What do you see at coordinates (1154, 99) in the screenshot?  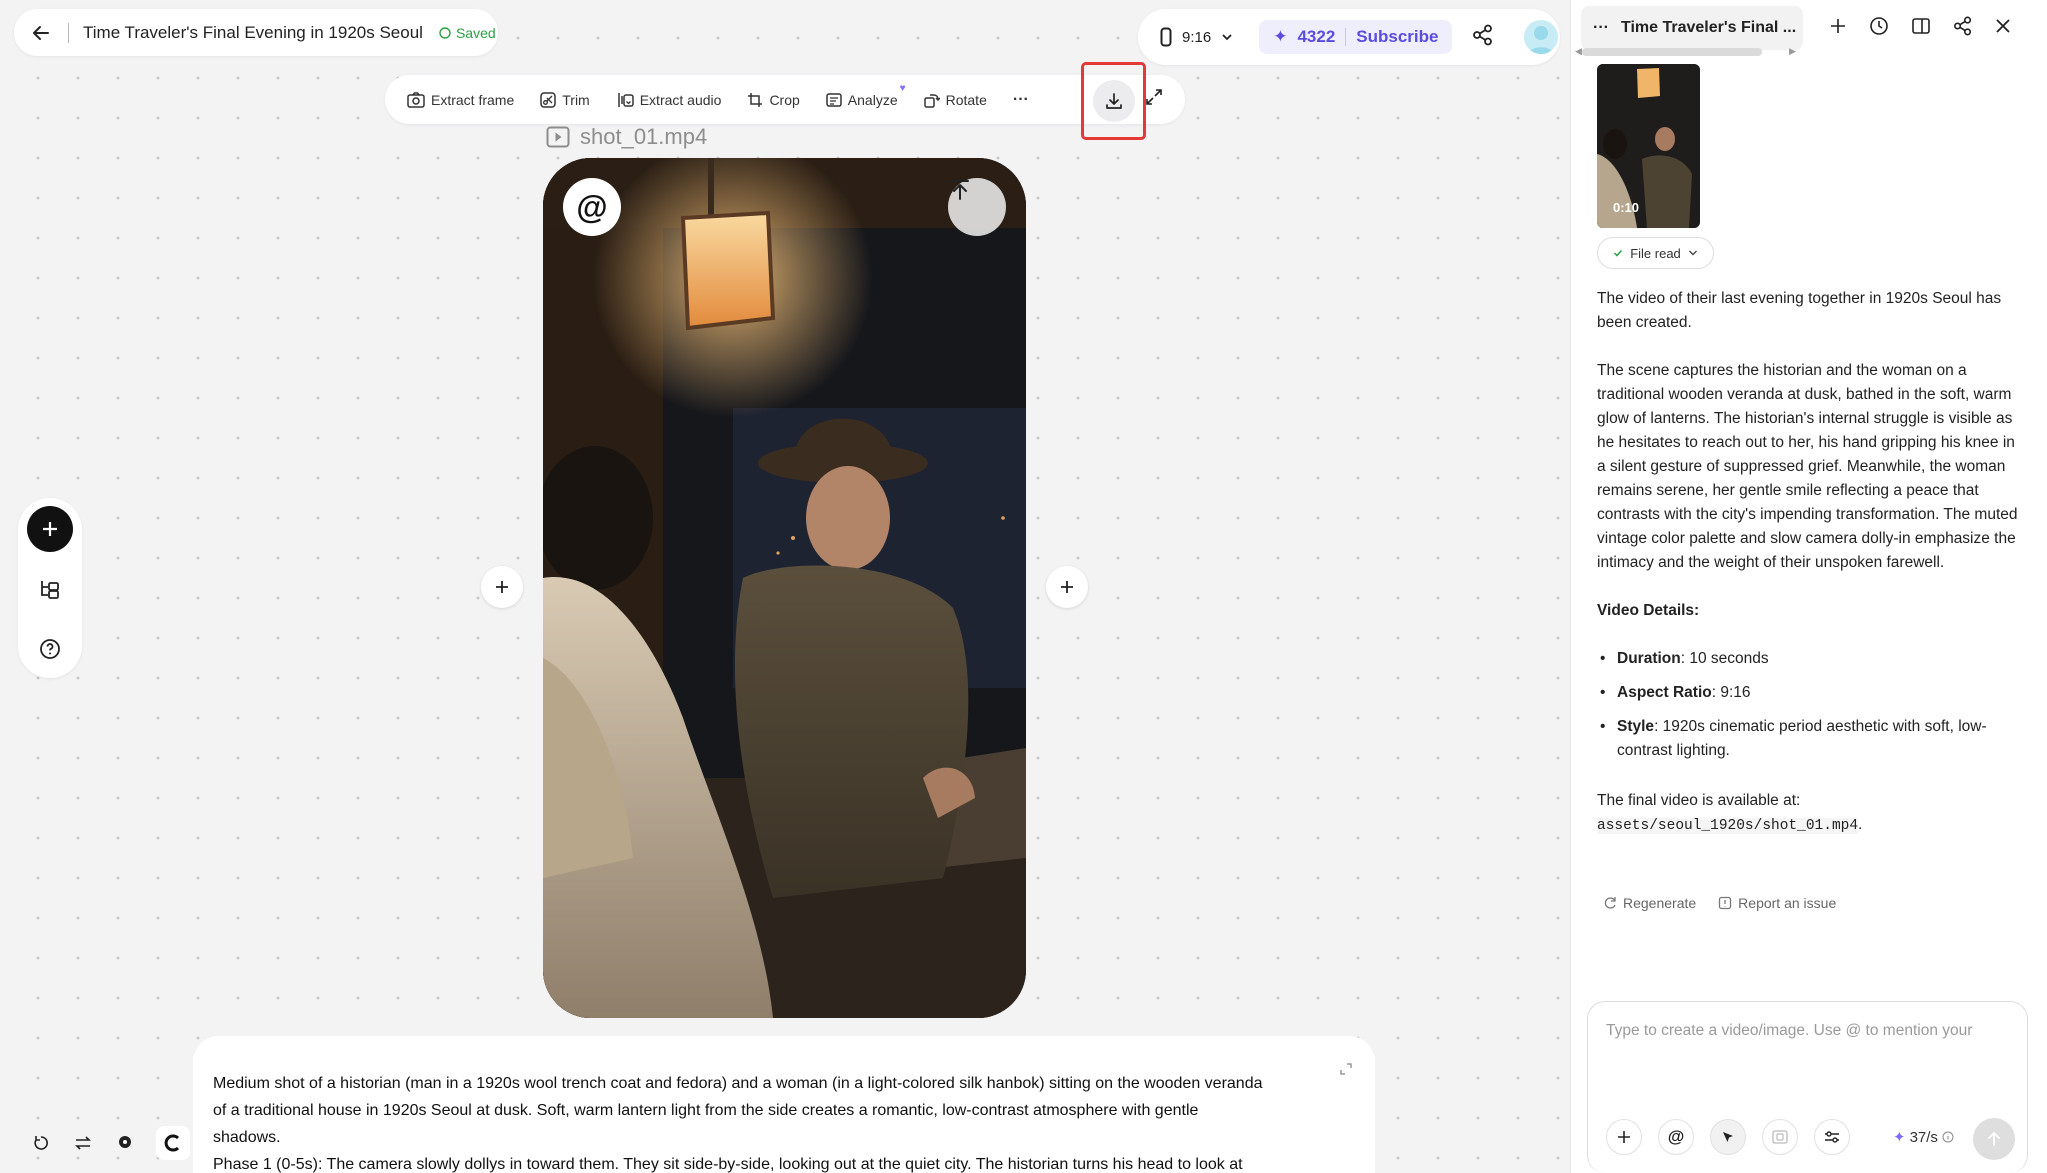 I see `fullscreen-button` at bounding box center [1154, 99].